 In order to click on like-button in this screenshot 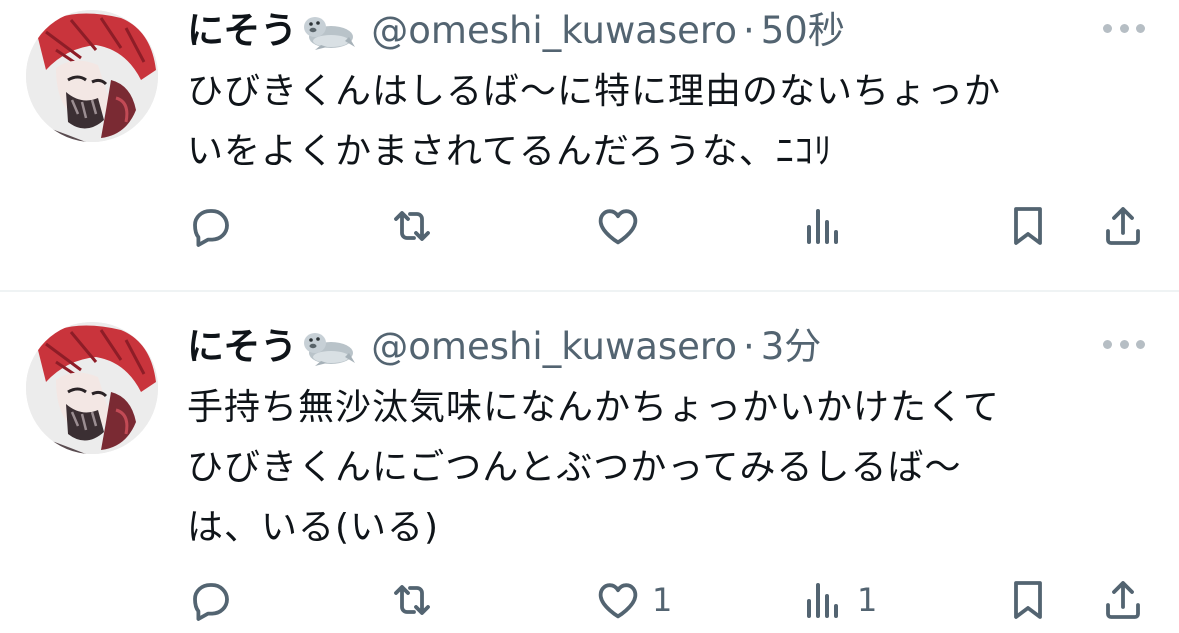, I will do `click(623, 226)`.